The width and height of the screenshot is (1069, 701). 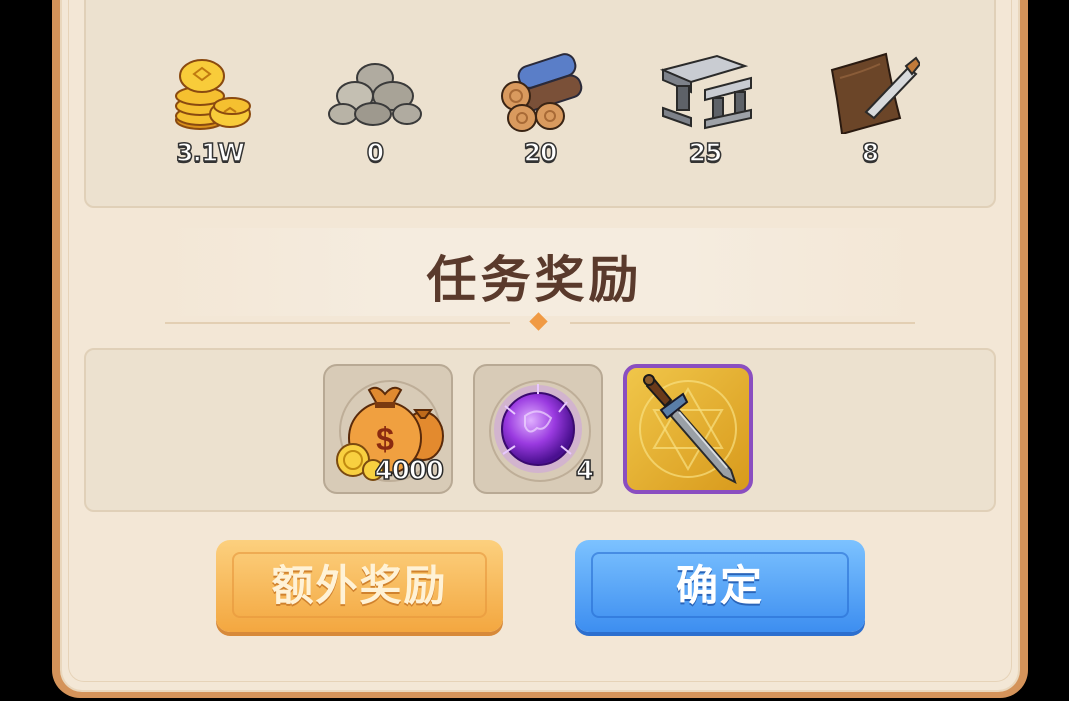 What do you see at coordinates (337, 323) in the screenshot?
I see `divider-left` at bounding box center [337, 323].